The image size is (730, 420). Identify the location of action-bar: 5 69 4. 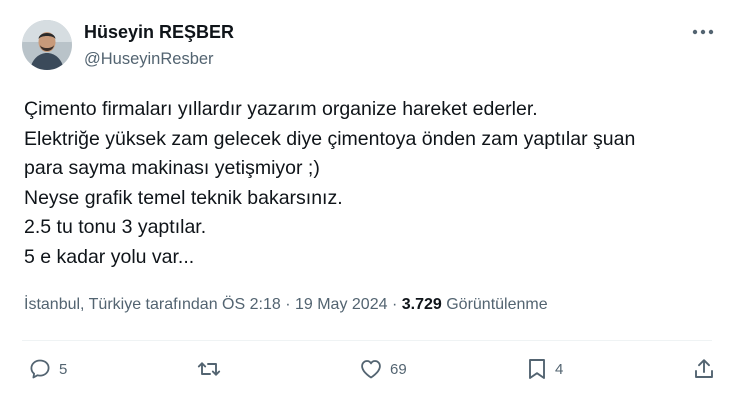
(365, 369).